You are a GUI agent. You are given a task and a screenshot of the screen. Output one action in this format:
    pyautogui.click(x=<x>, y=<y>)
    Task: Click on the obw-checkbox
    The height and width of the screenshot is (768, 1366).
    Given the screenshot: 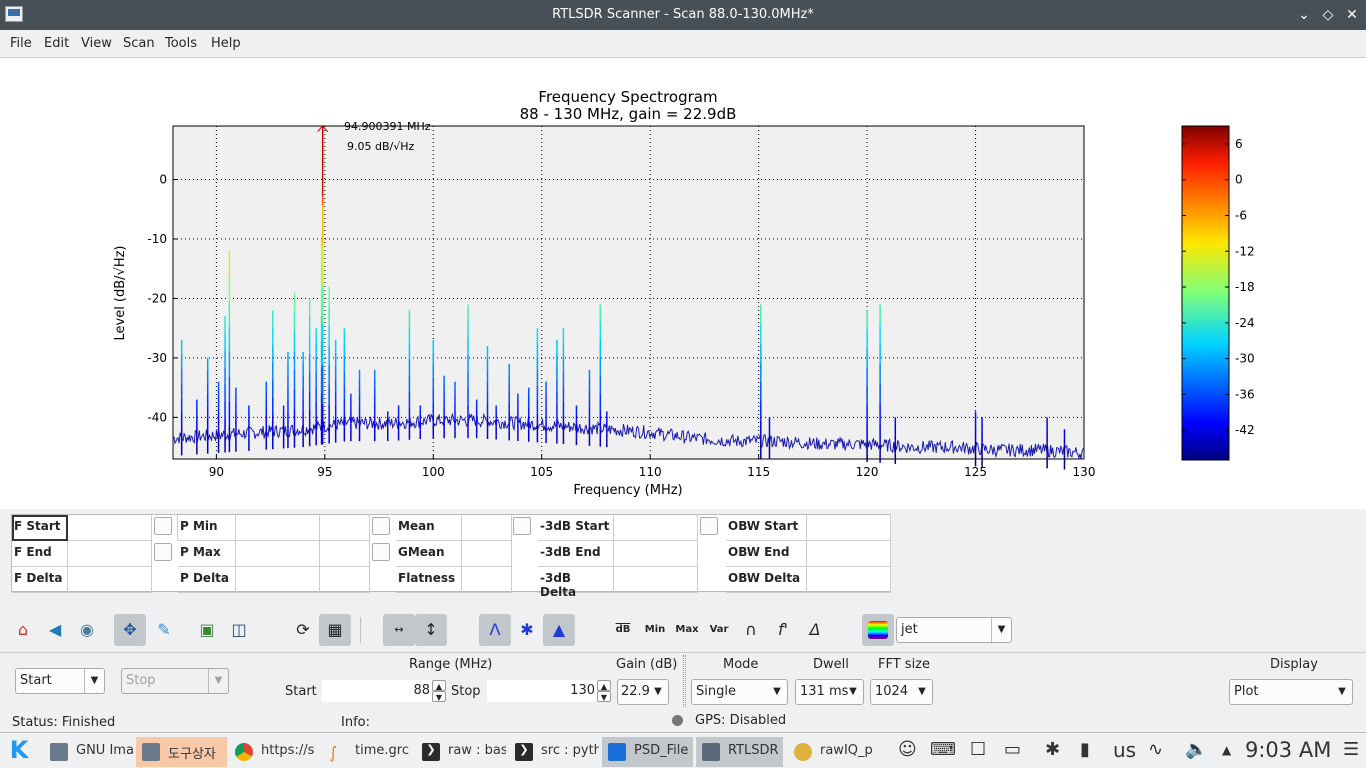 What is the action you would take?
    pyautogui.click(x=709, y=526)
    